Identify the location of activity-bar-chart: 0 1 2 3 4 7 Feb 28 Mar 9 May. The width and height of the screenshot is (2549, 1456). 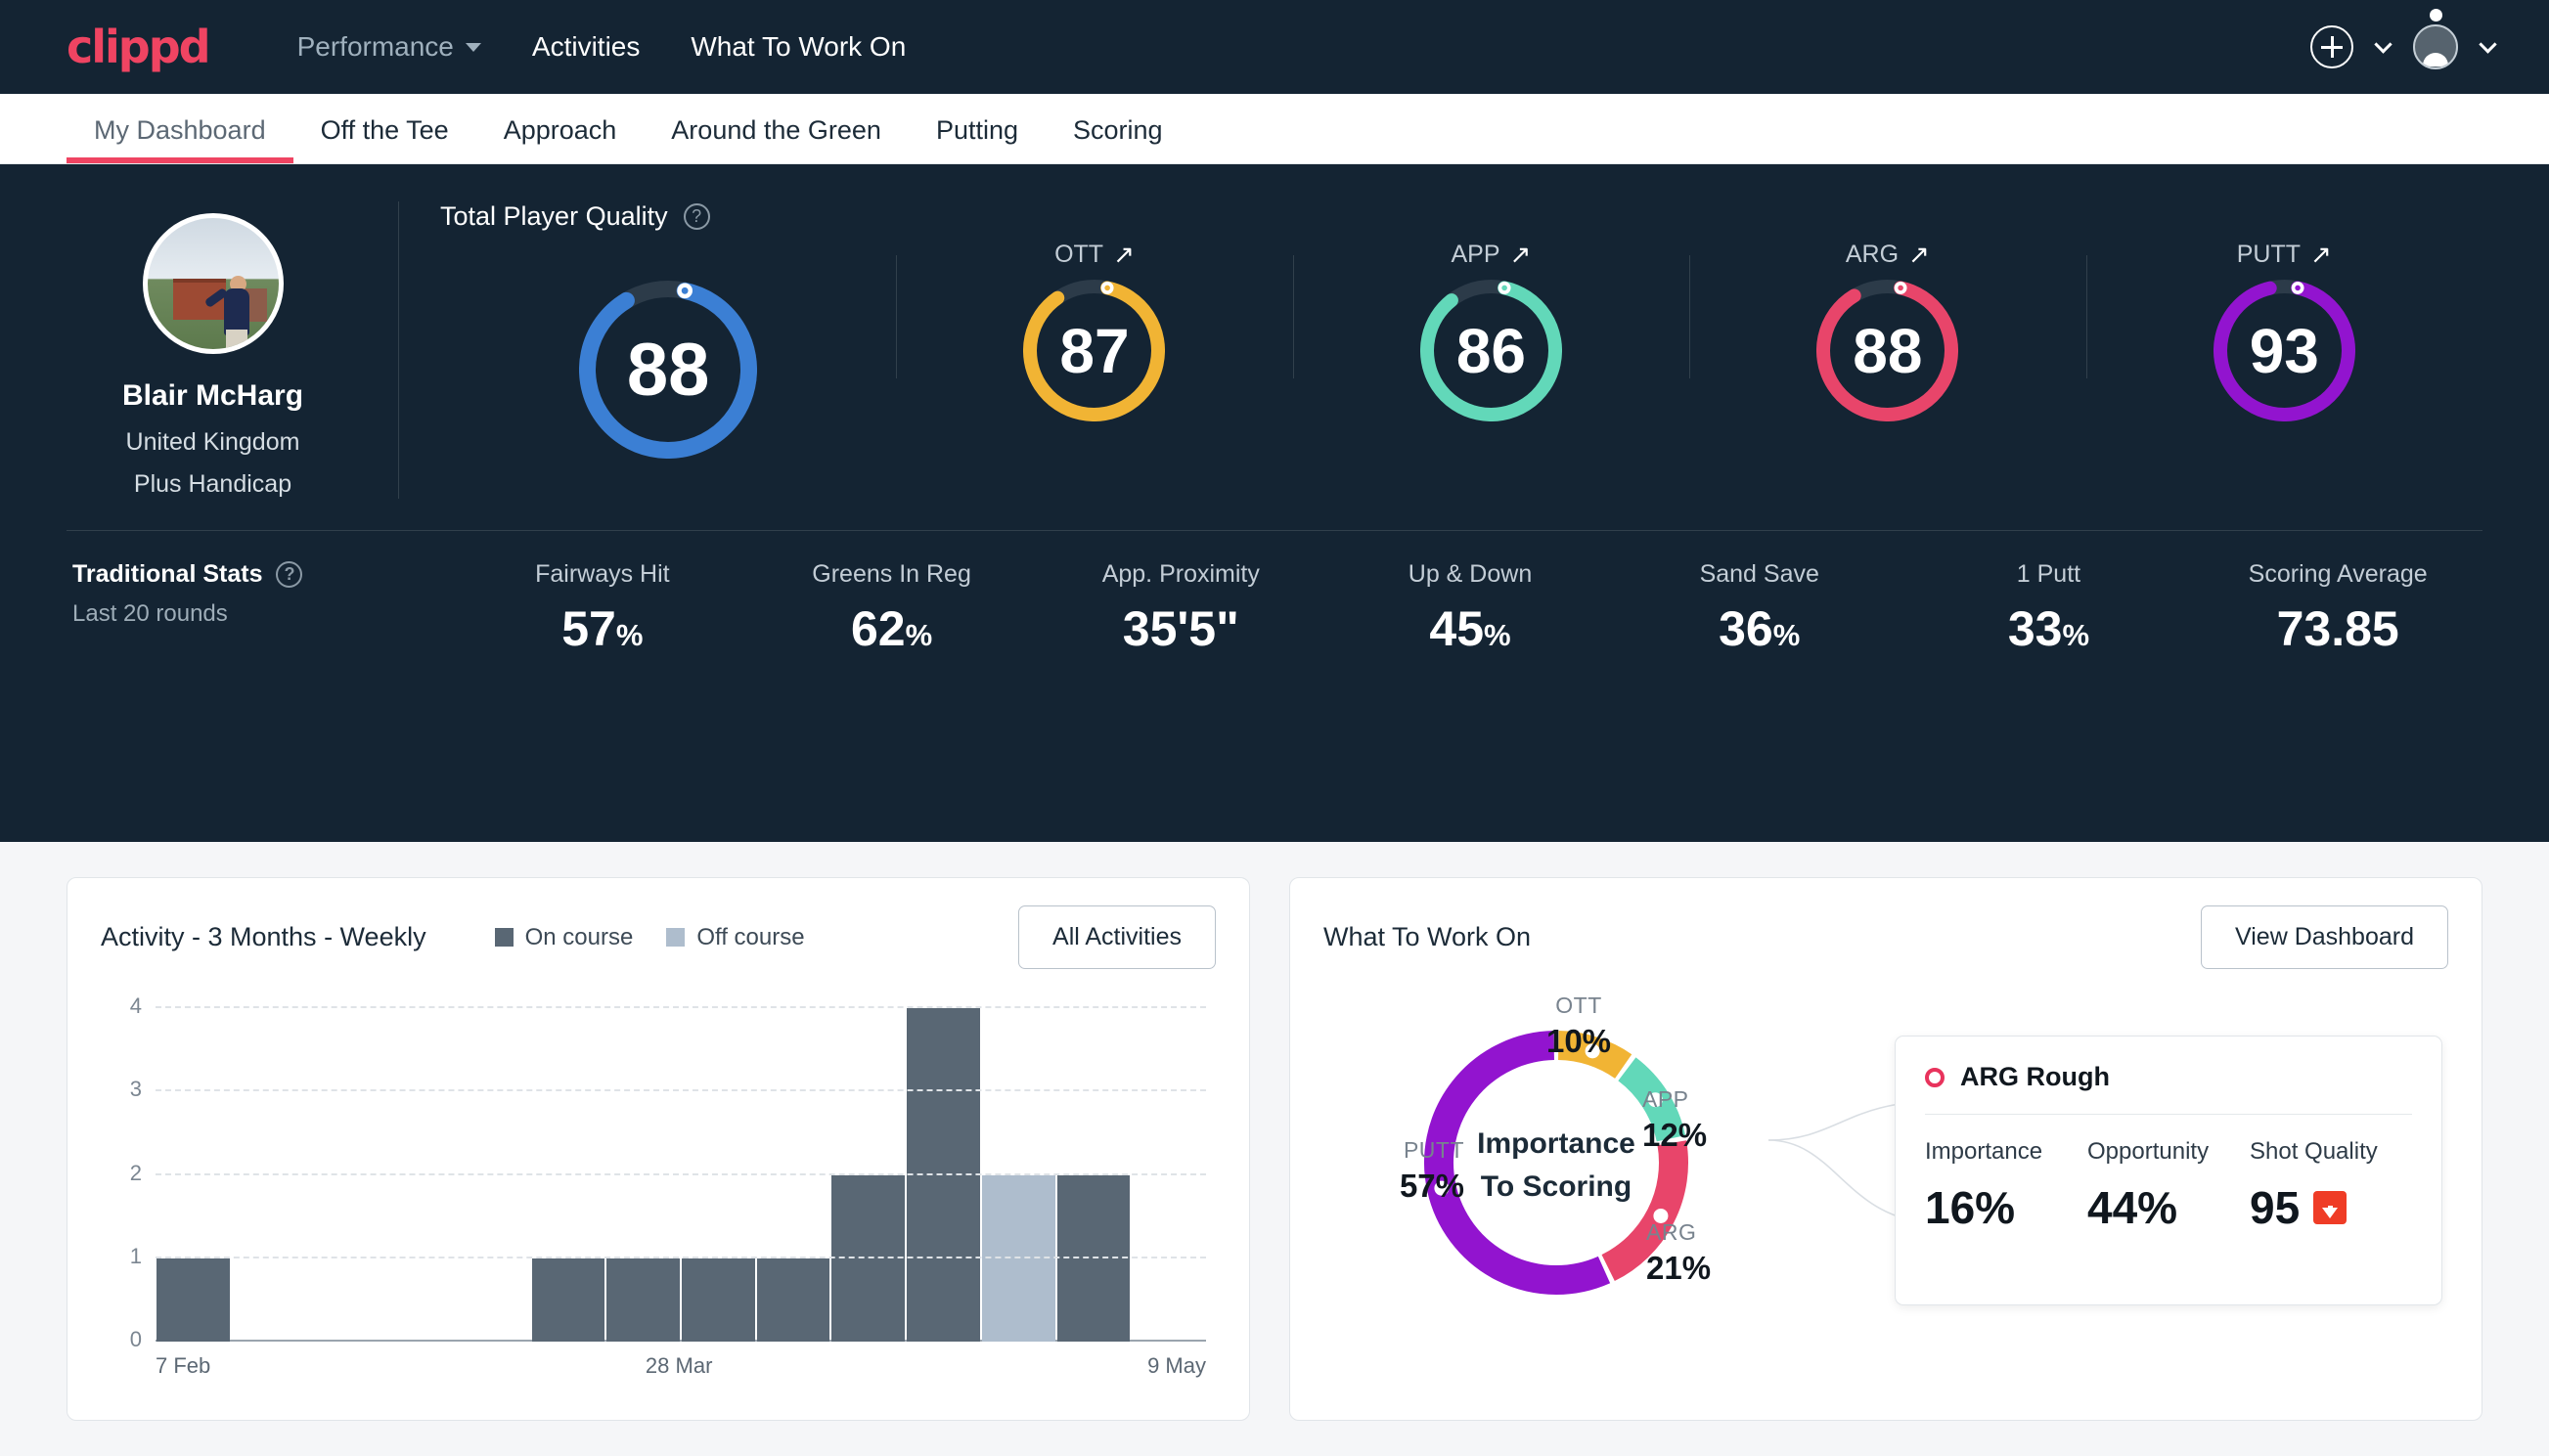
(659, 1192).